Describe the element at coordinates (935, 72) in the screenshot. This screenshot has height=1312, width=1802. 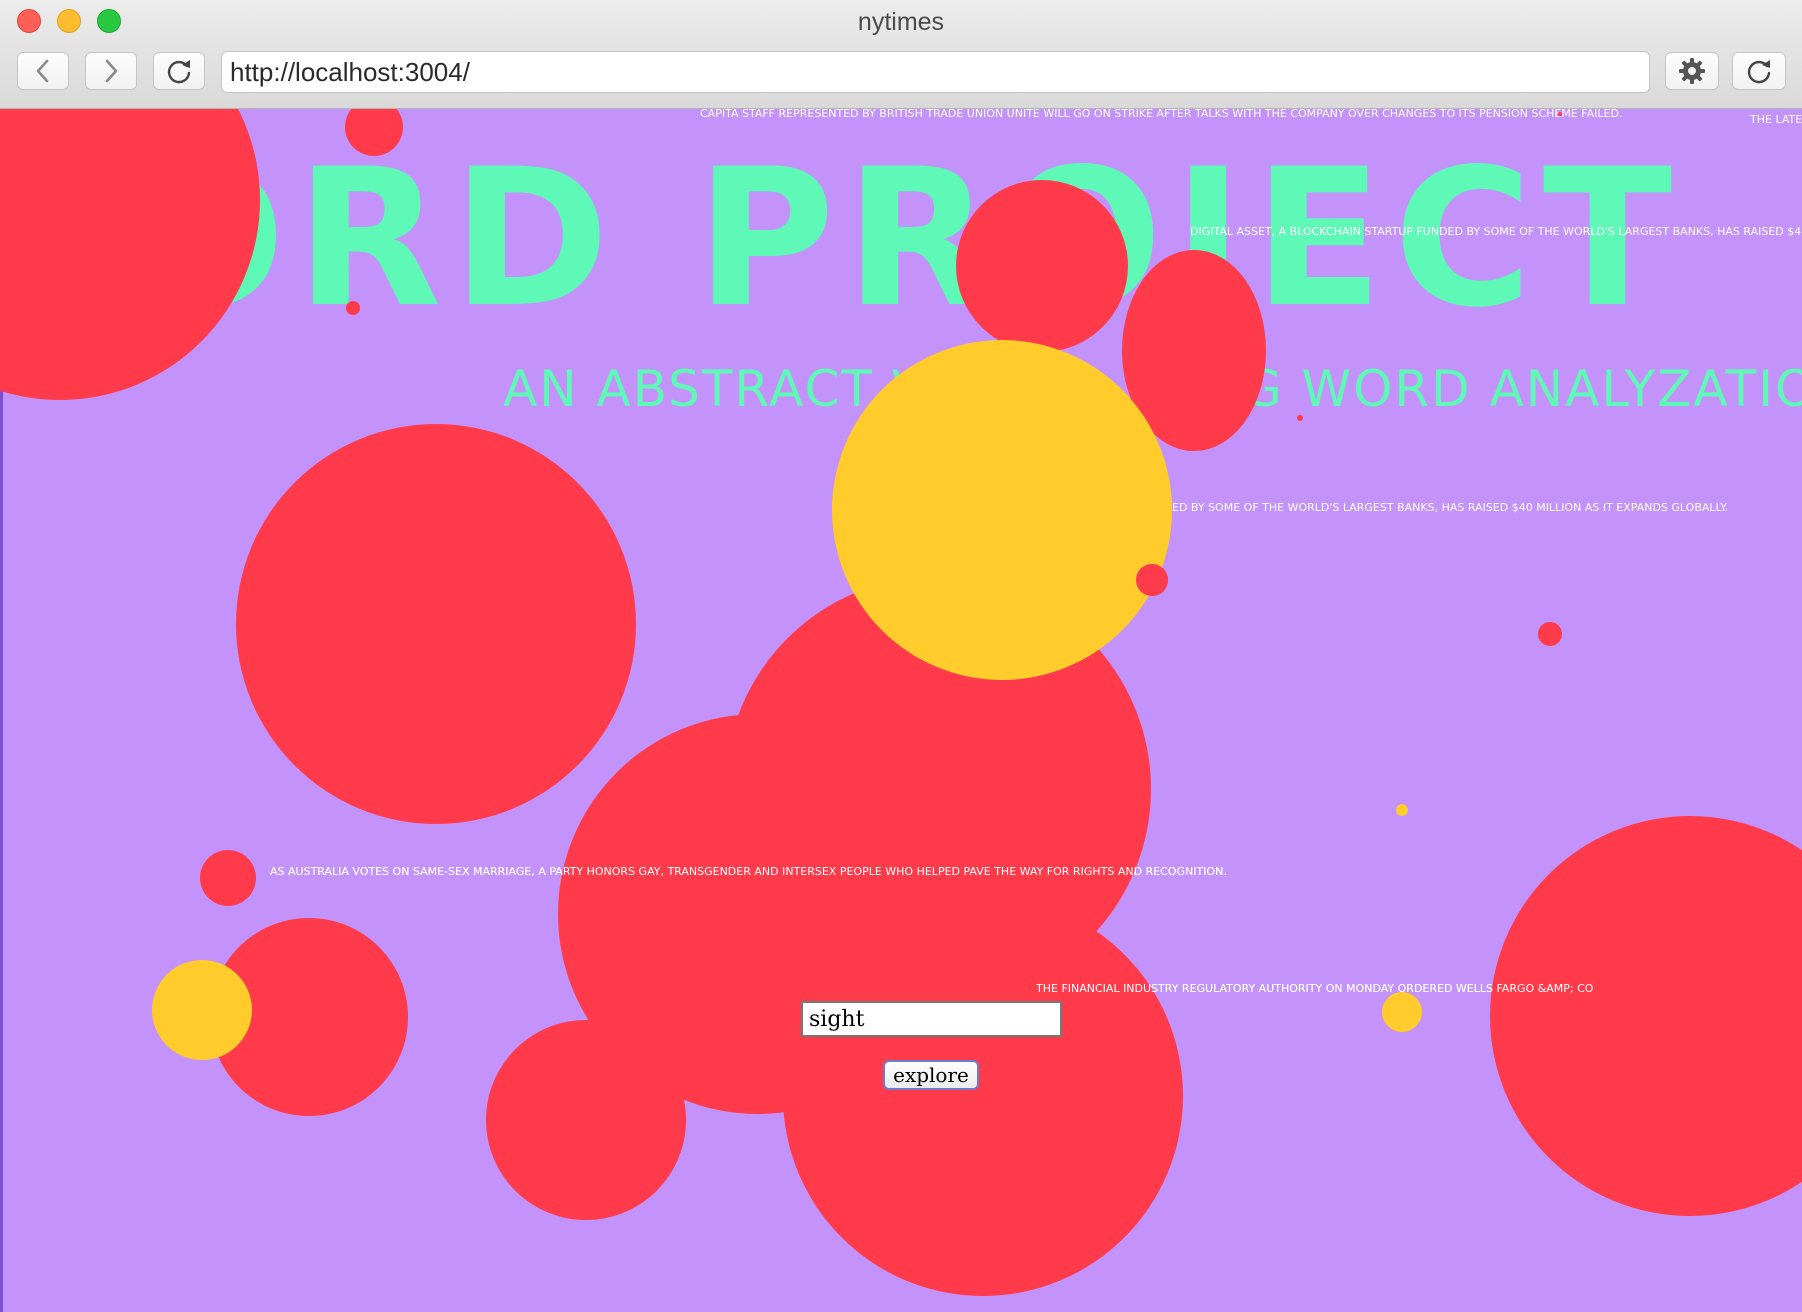
I see `address-bar: http://localhost:3004/` at that location.